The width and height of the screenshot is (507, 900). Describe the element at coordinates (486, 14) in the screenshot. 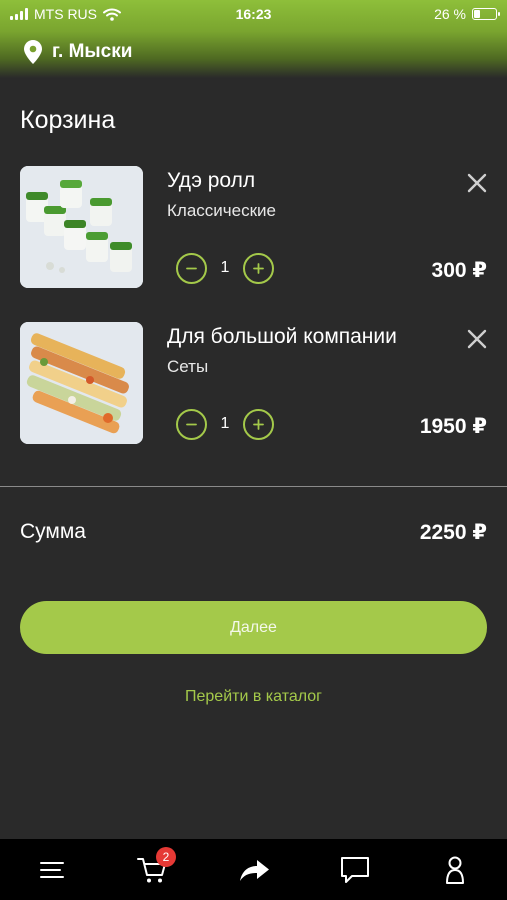

I see `battery-icon` at that location.